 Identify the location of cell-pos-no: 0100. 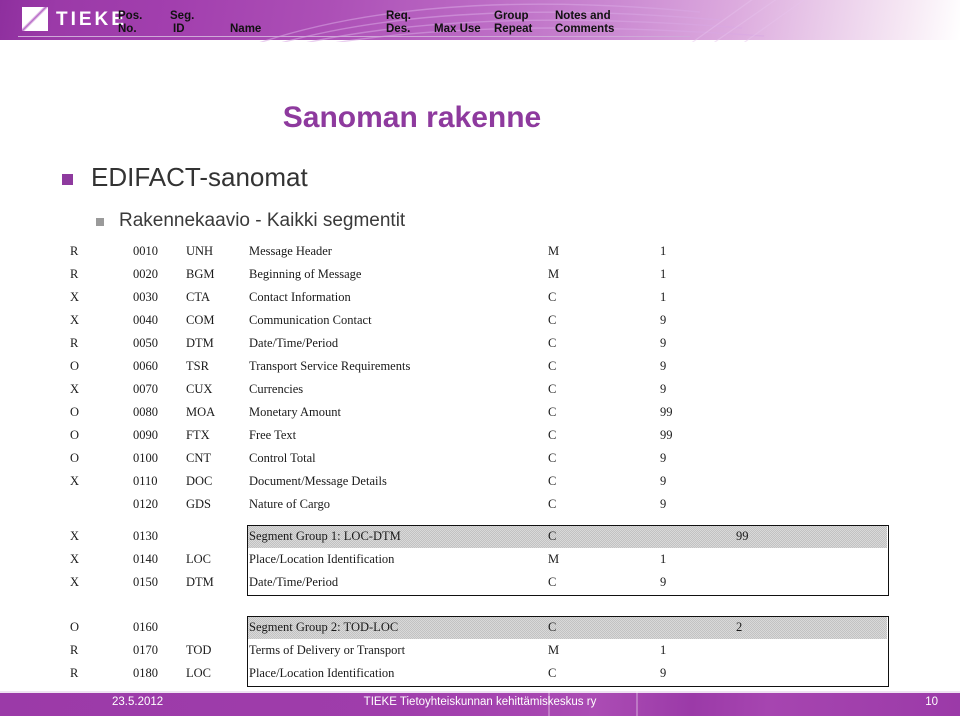
(145, 458).